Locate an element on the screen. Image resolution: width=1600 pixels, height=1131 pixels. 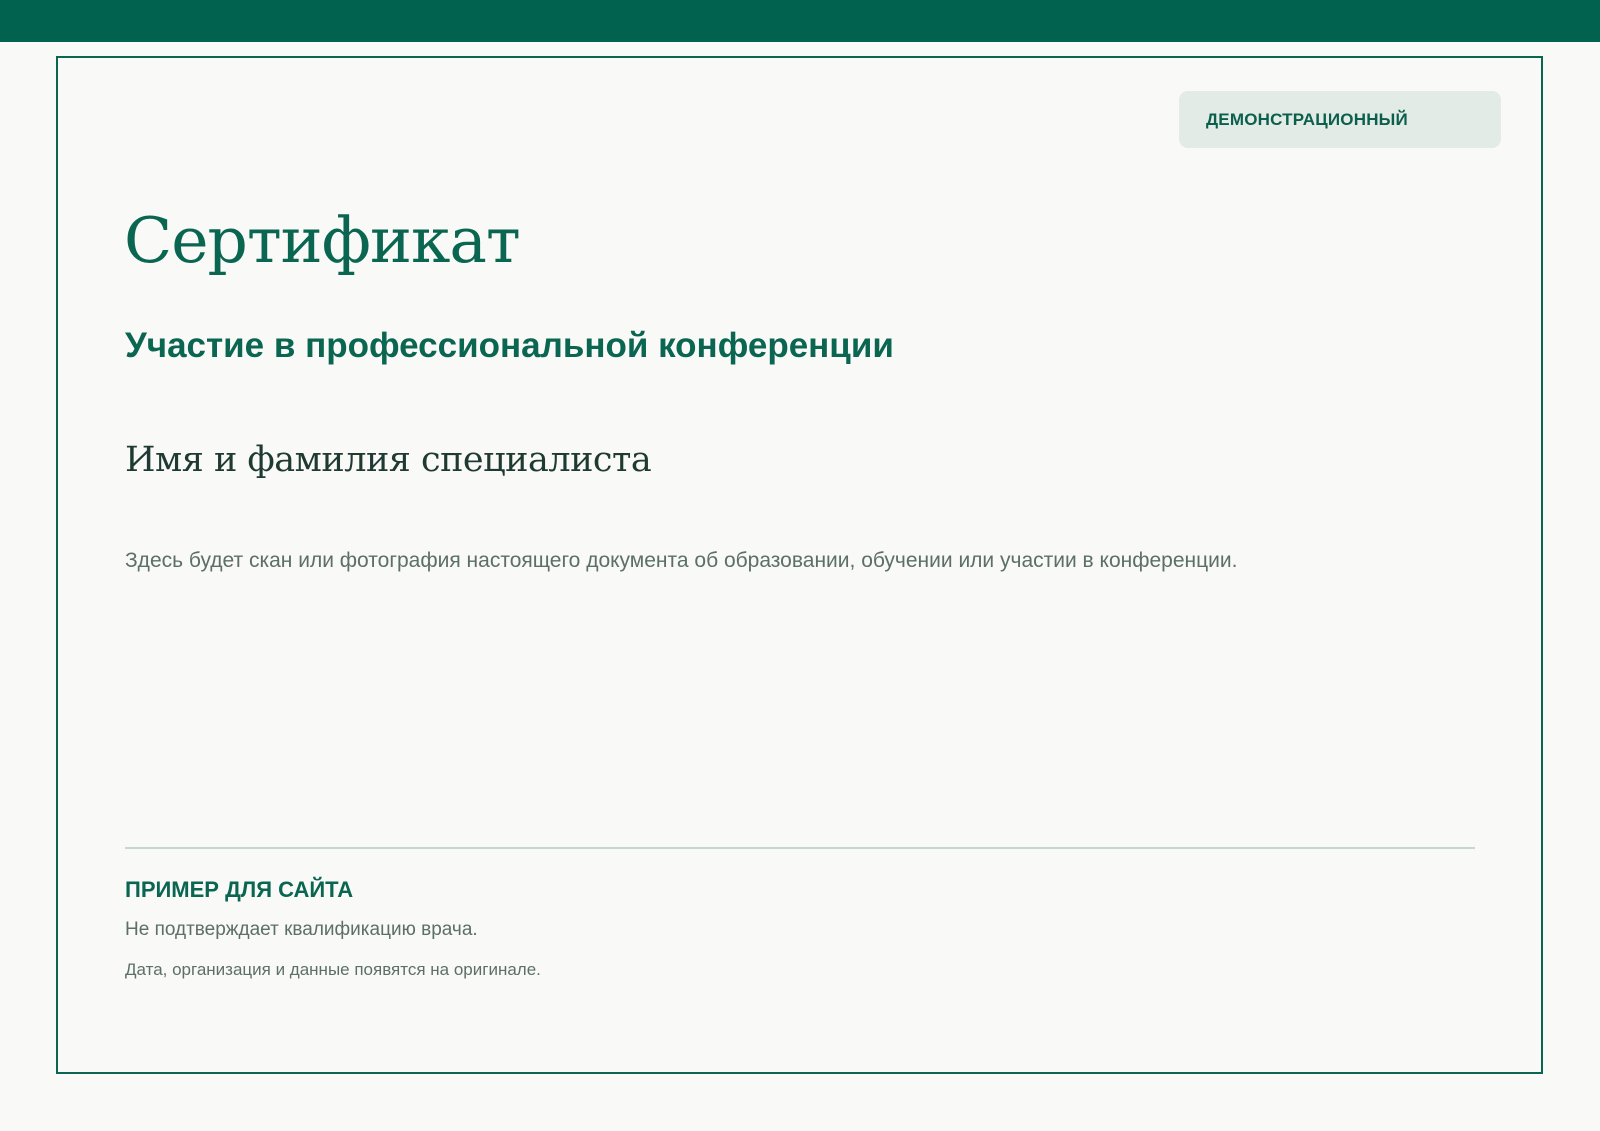
footer-divider is located at coordinates (800, 848).